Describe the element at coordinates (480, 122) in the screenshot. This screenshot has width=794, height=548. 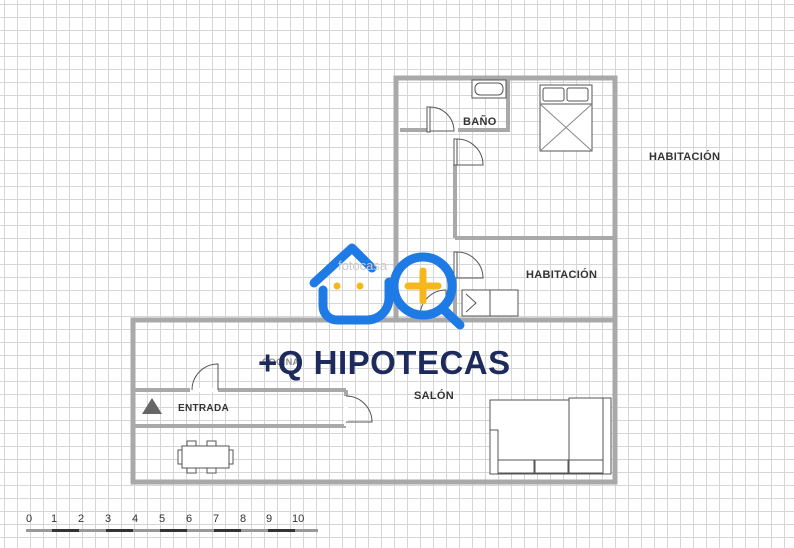
I see `room-label-bano: BAÑO` at that location.